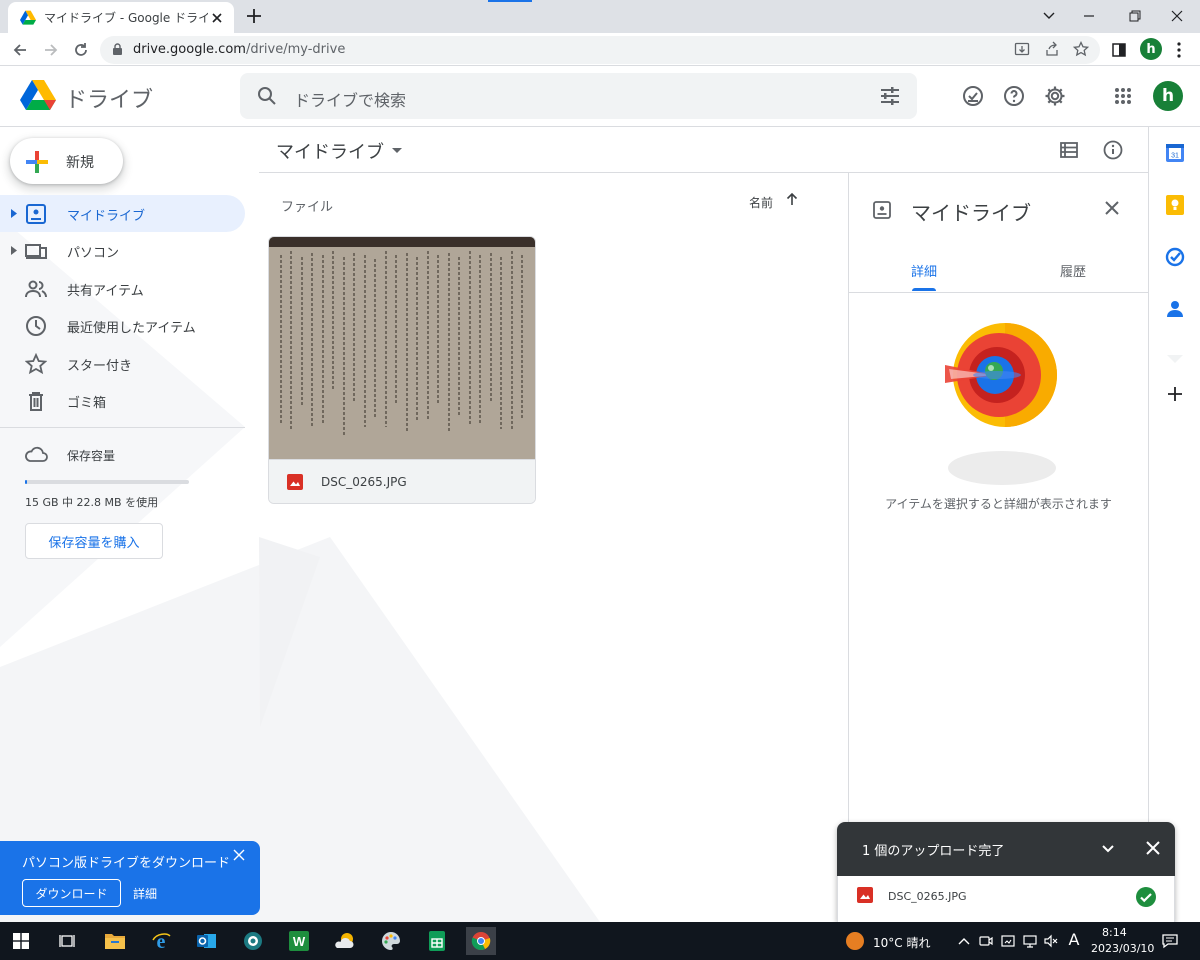  What do you see at coordinates (115, 941) in the screenshot?
I see `file-explorer-icon` at bounding box center [115, 941].